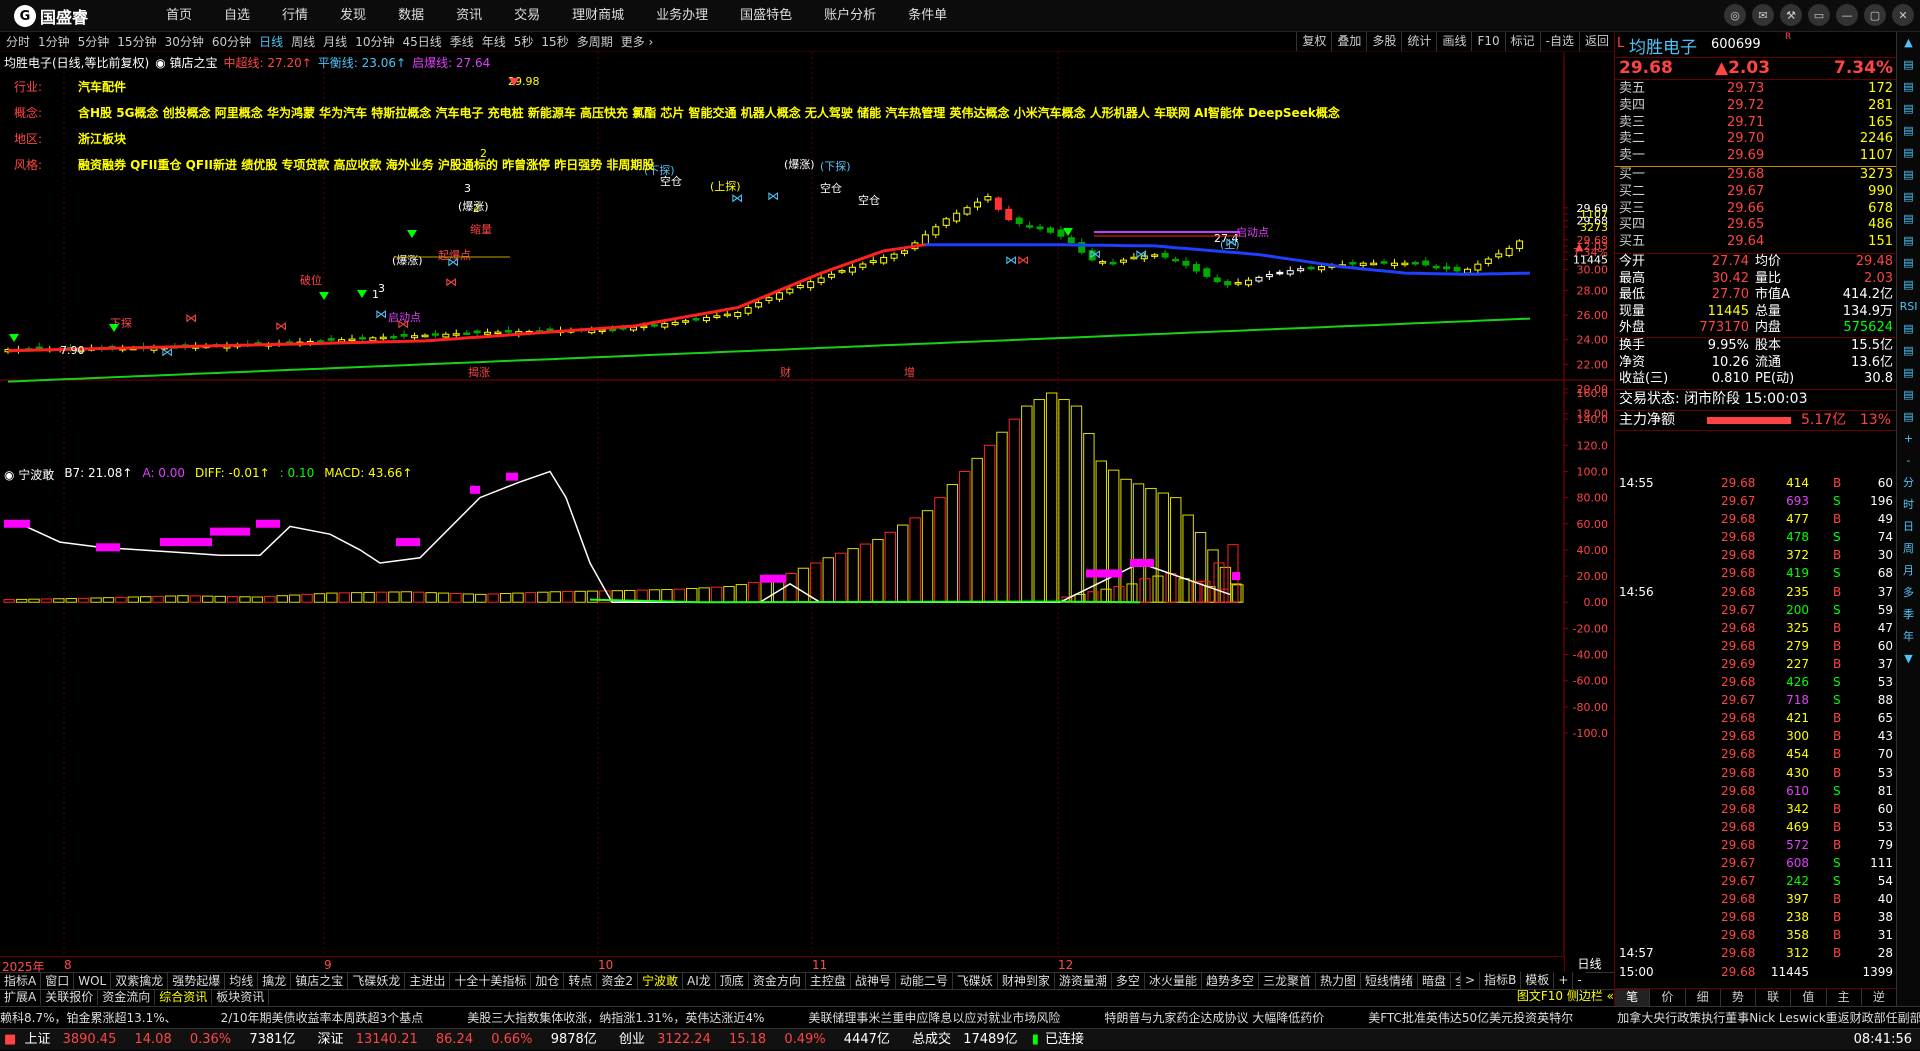 This screenshot has height=1051, width=1920. I want to click on sidebar-tool-icon: 季, so click(1908, 615).